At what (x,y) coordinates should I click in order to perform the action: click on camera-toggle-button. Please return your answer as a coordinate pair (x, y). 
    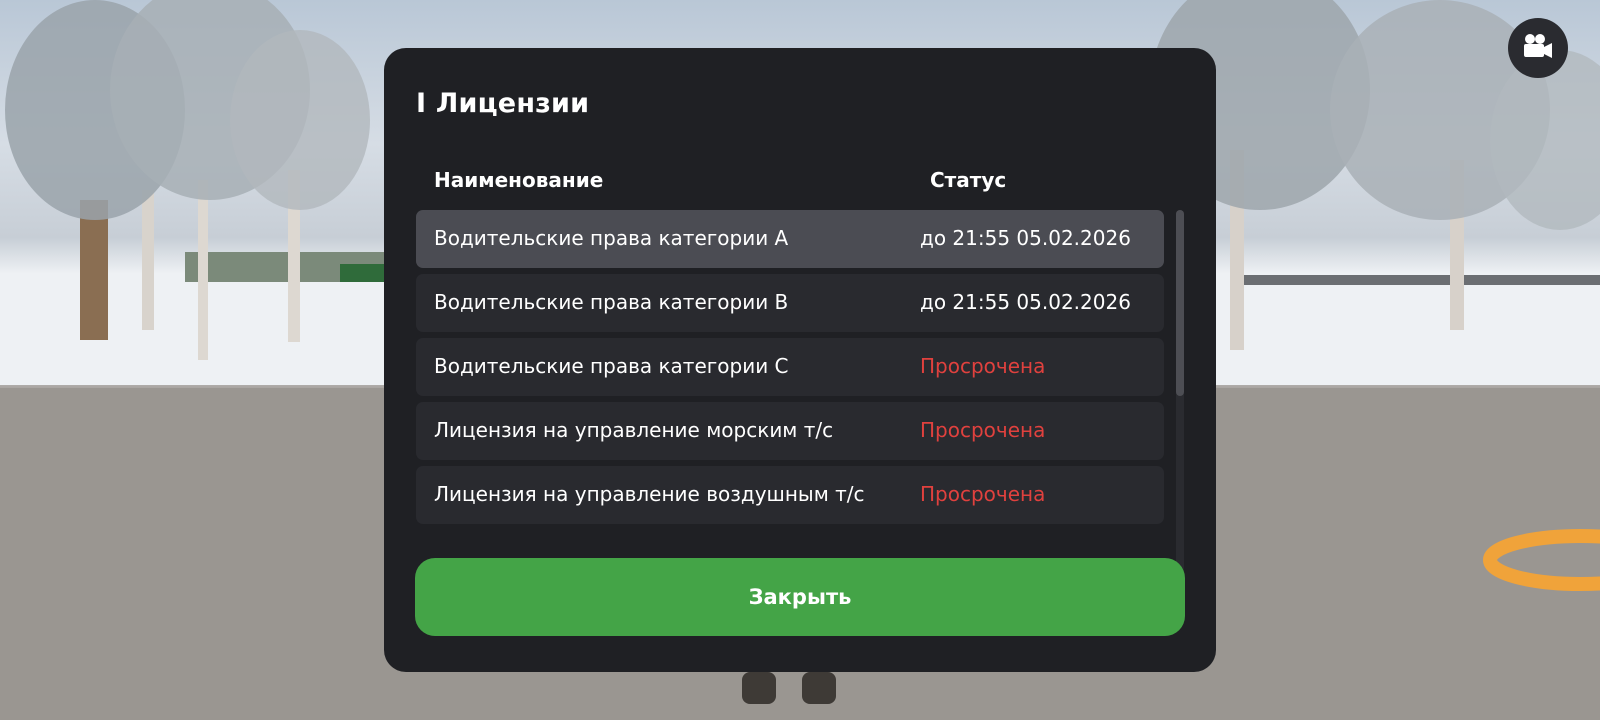
    Looking at the image, I should click on (1538, 48).